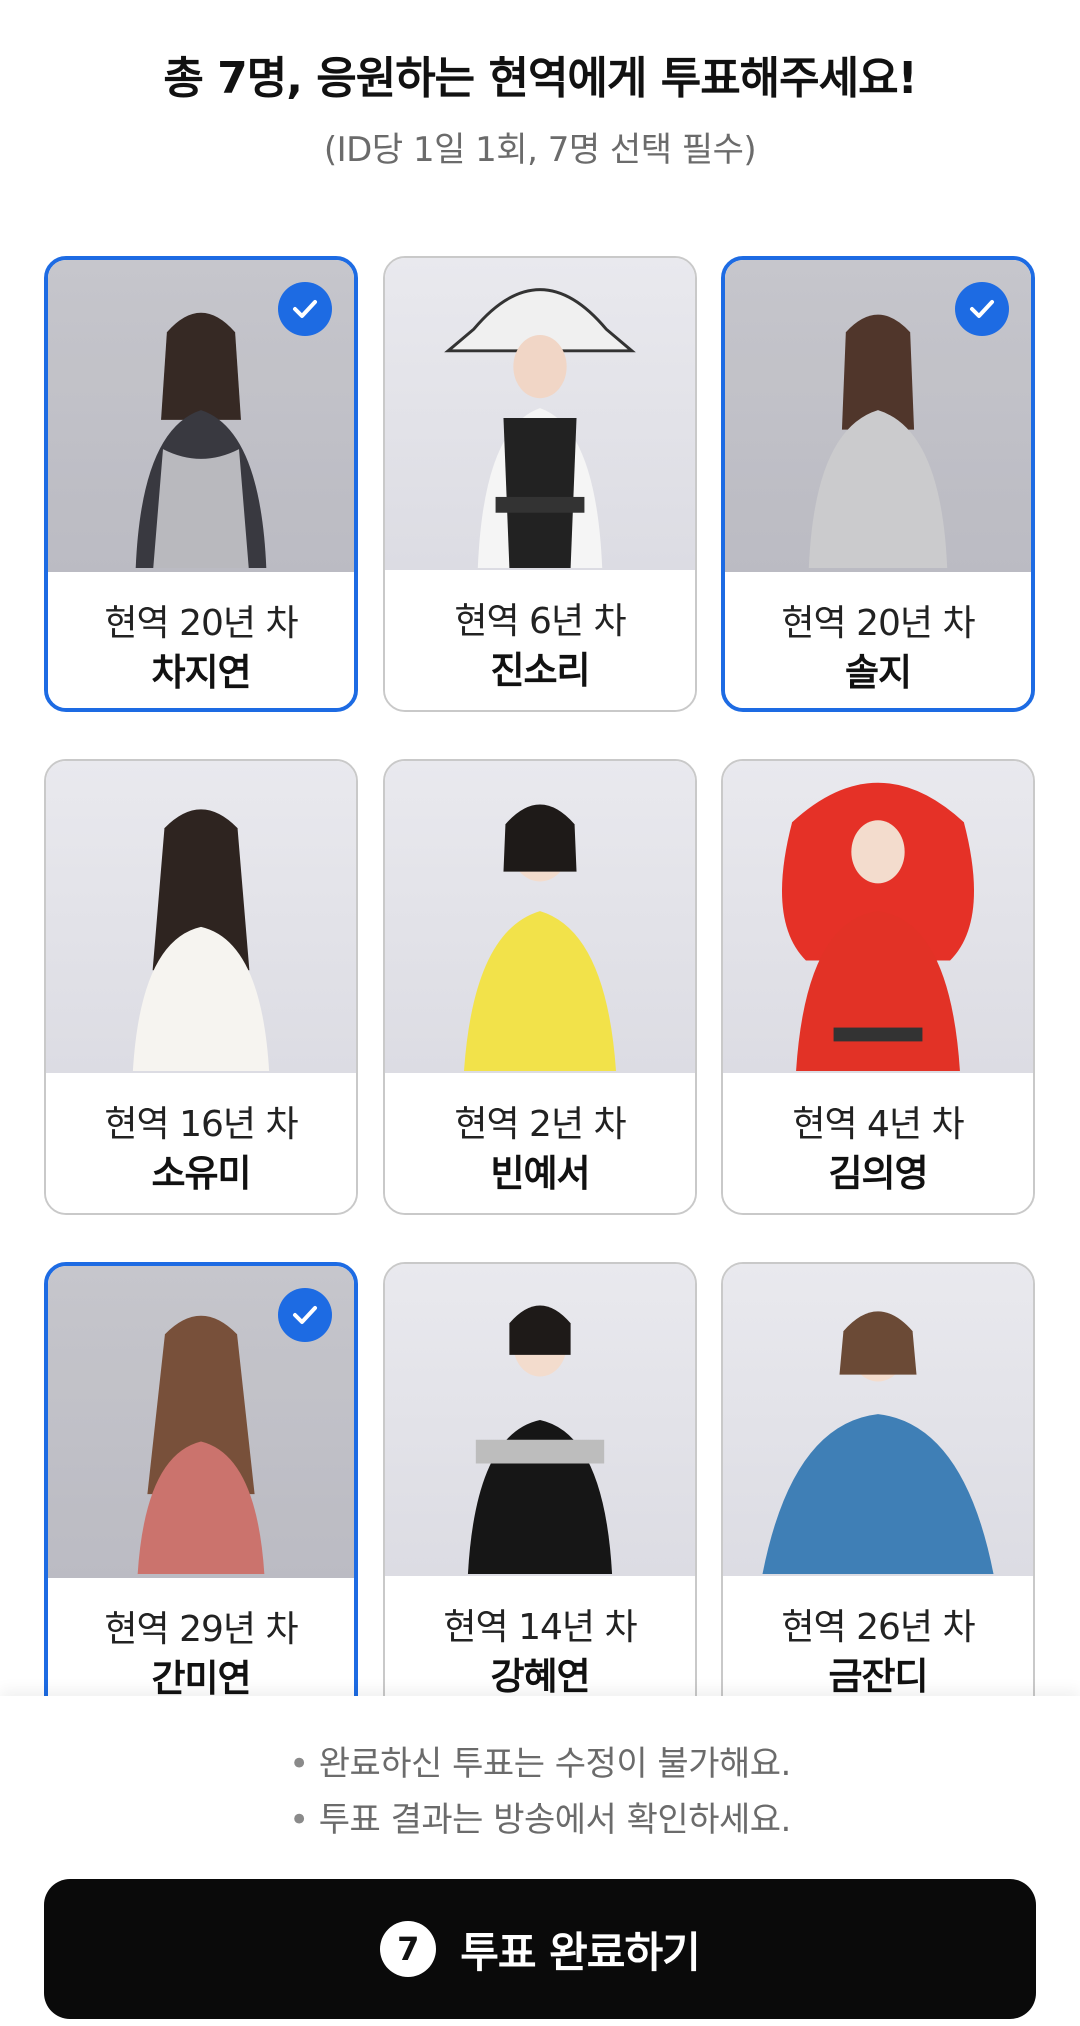 This screenshot has width=1080, height=2026. I want to click on candidate-years: 현역 2년 차, so click(540, 1124).